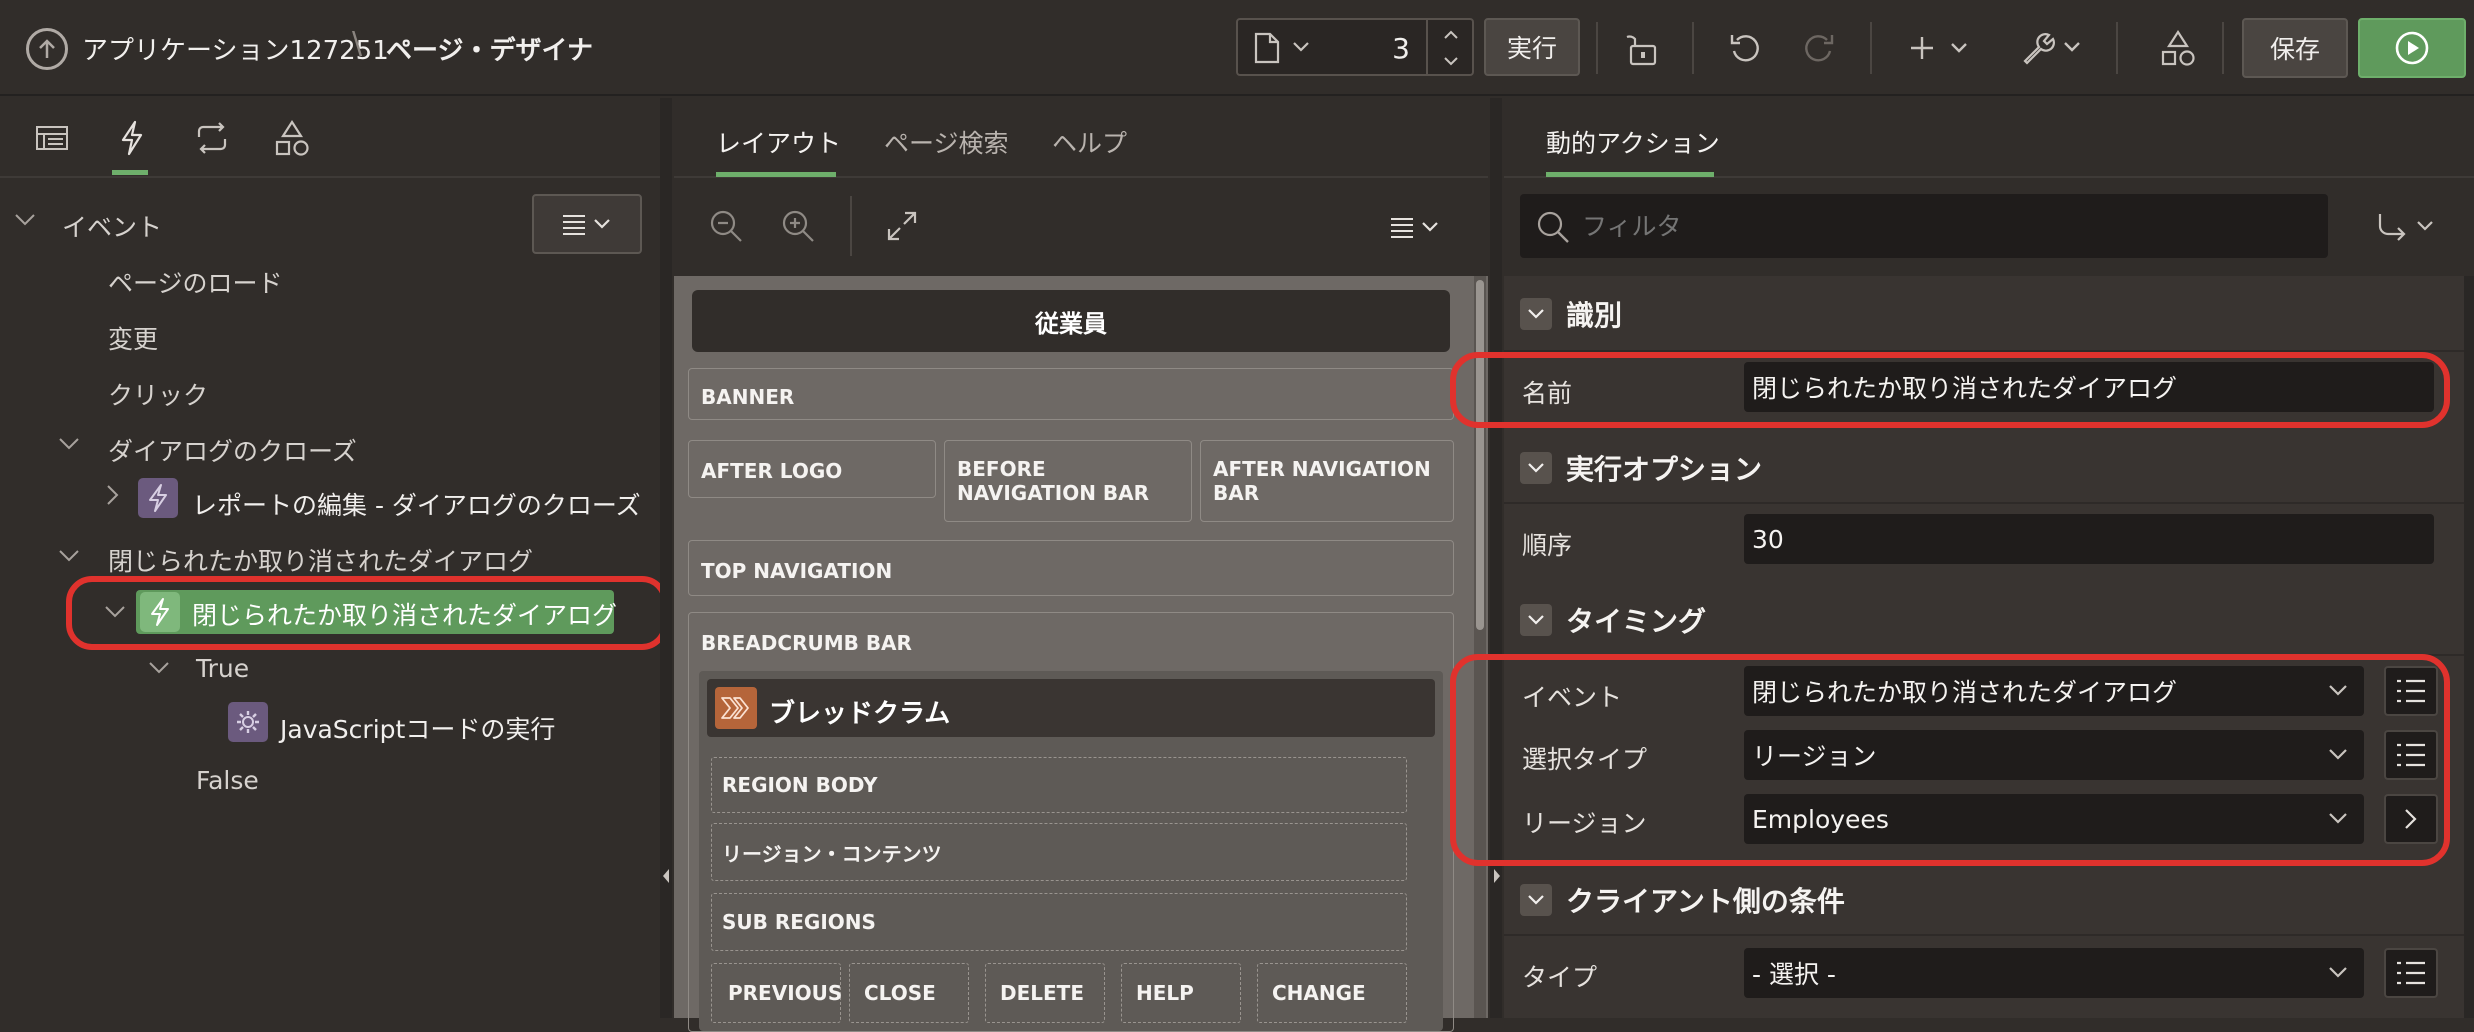 The image size is (2474, 1032). I want to click on region-content: リージョン・コンテンツ, so click(1059, 852).